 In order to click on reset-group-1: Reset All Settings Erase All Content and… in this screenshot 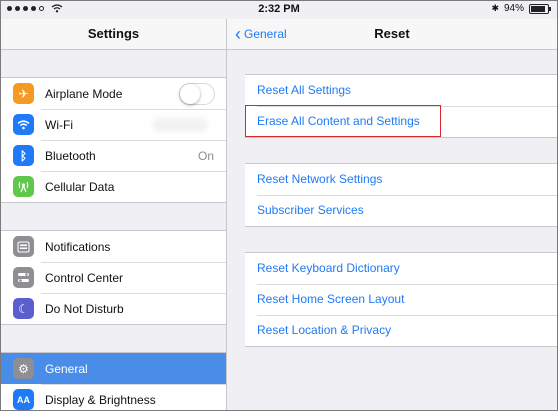, I will do `click(401, 106)`.